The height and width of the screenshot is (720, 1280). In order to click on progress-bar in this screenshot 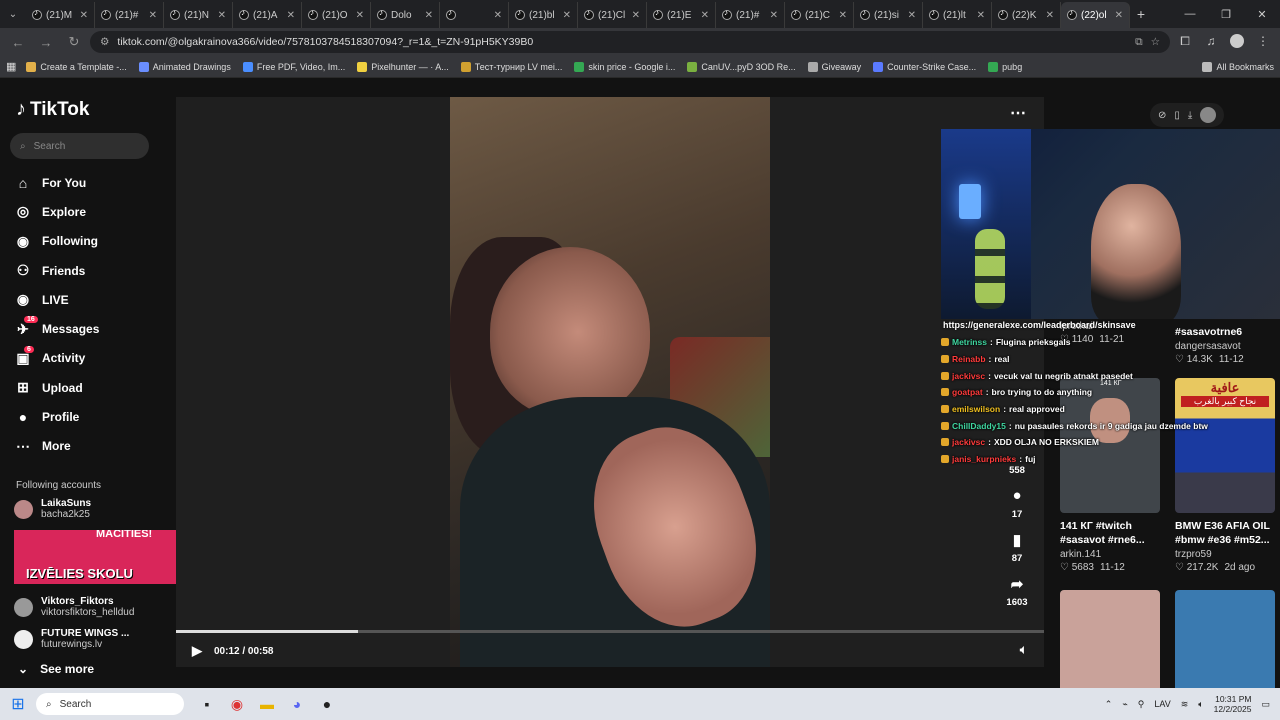, I will do `click(610, 631)`.